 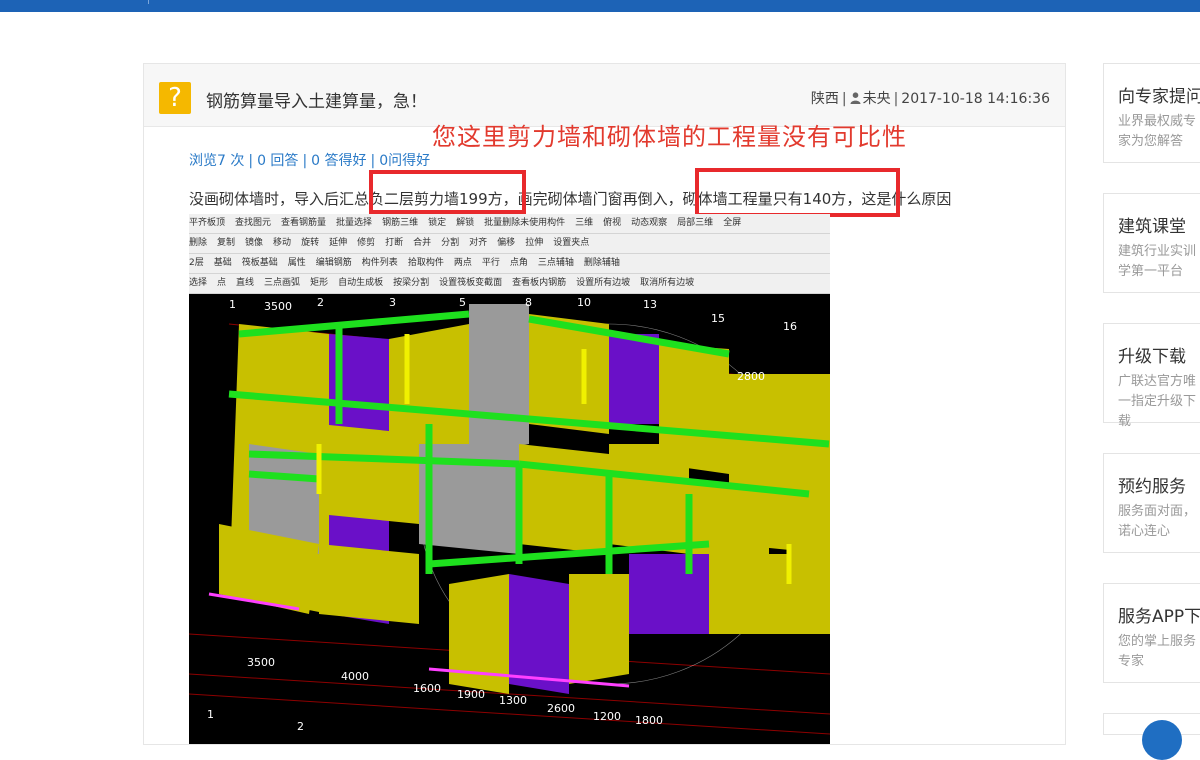 What do you see at coordinates (463, 263) in the screenshot?
I see `software-tool-item: 两点` at bounding box center [463, 263].